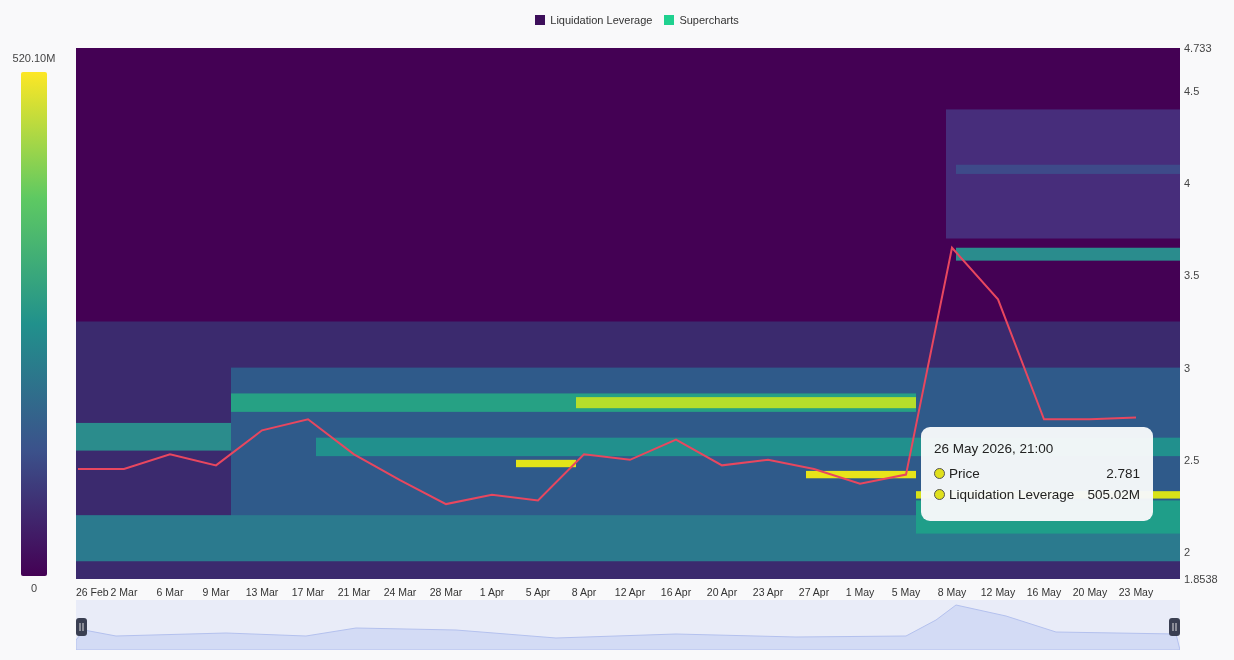 The image size is (1234, 660). I want to click on y-axis-label: 4.5, so click(1192, 90).